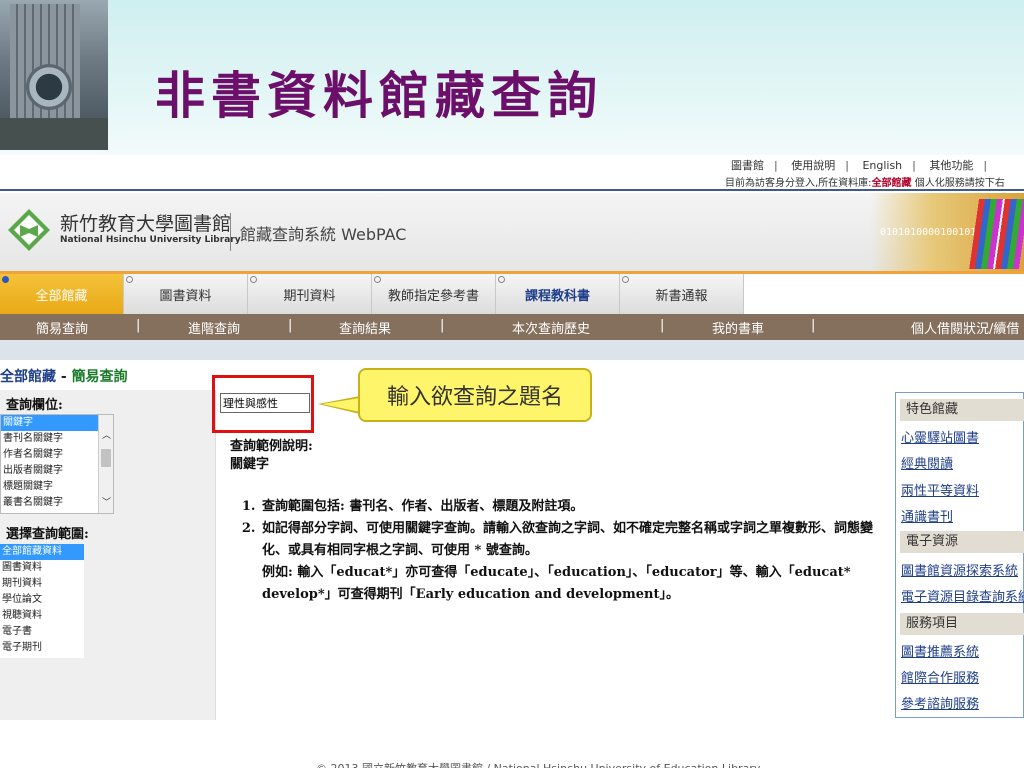  I want to click on library-building-photo, so click(54, 75).